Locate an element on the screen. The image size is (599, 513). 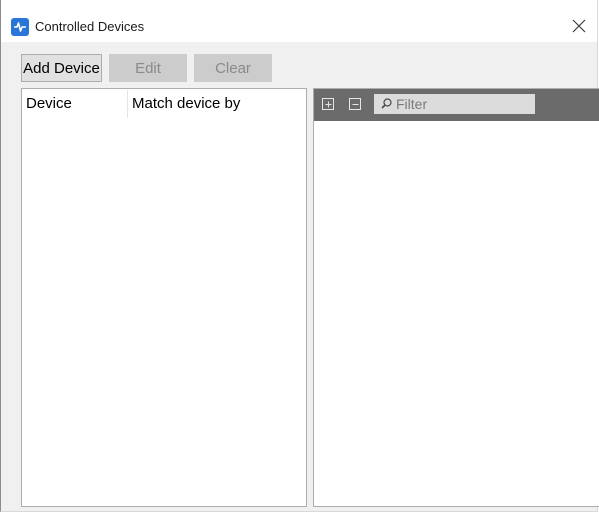
add-device-button: Add Device is located at coordinates (61, 68).